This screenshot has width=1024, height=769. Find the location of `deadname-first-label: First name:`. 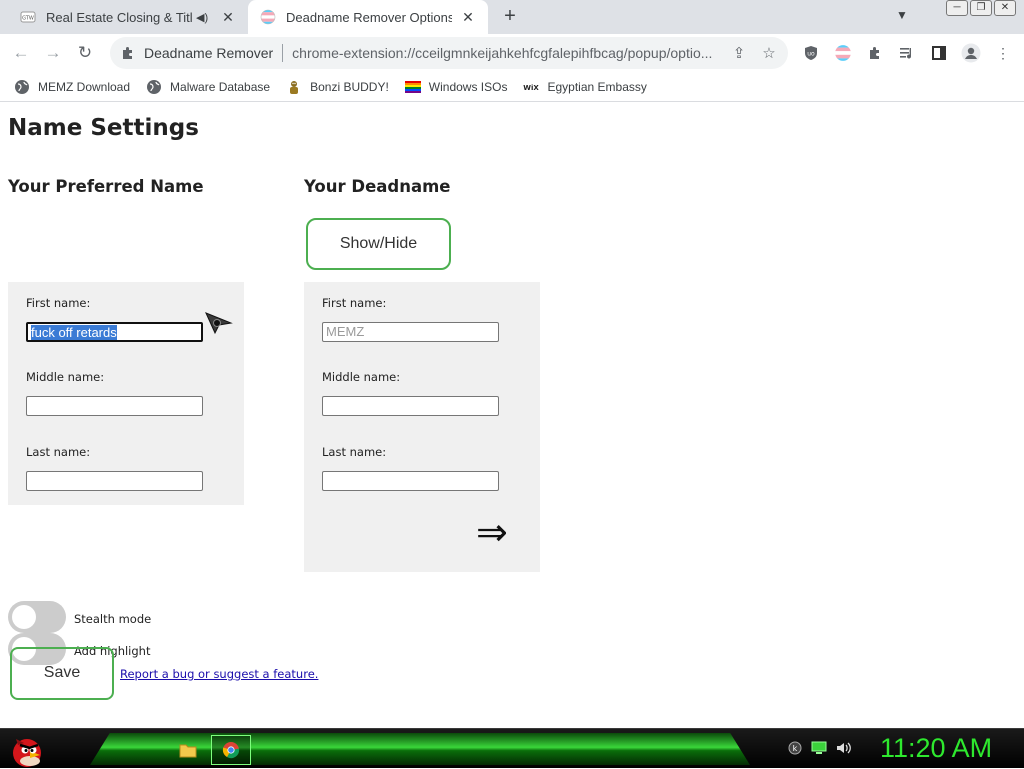

deadname-first-label: First name: is located at coordinates (354, 303).